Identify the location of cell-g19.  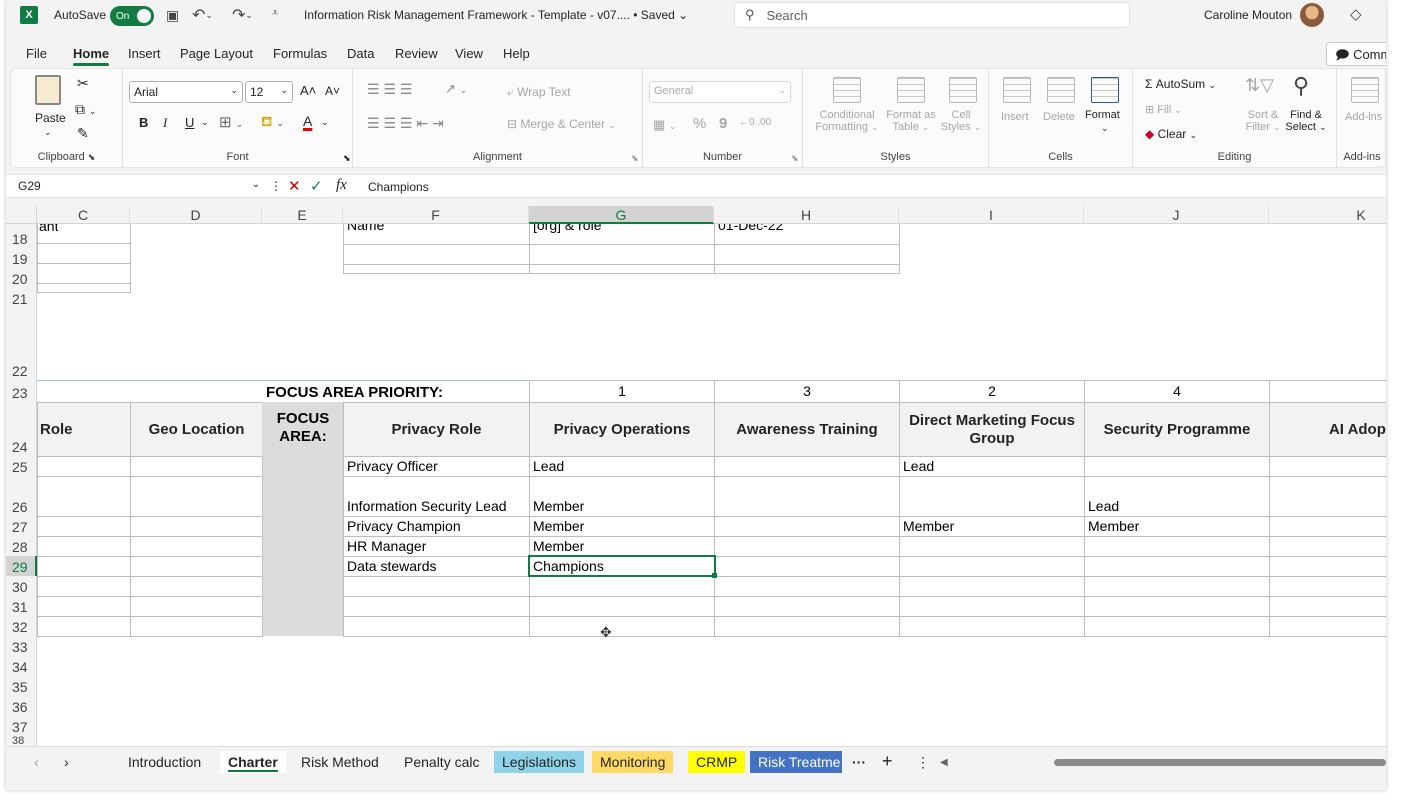
(622, 254).